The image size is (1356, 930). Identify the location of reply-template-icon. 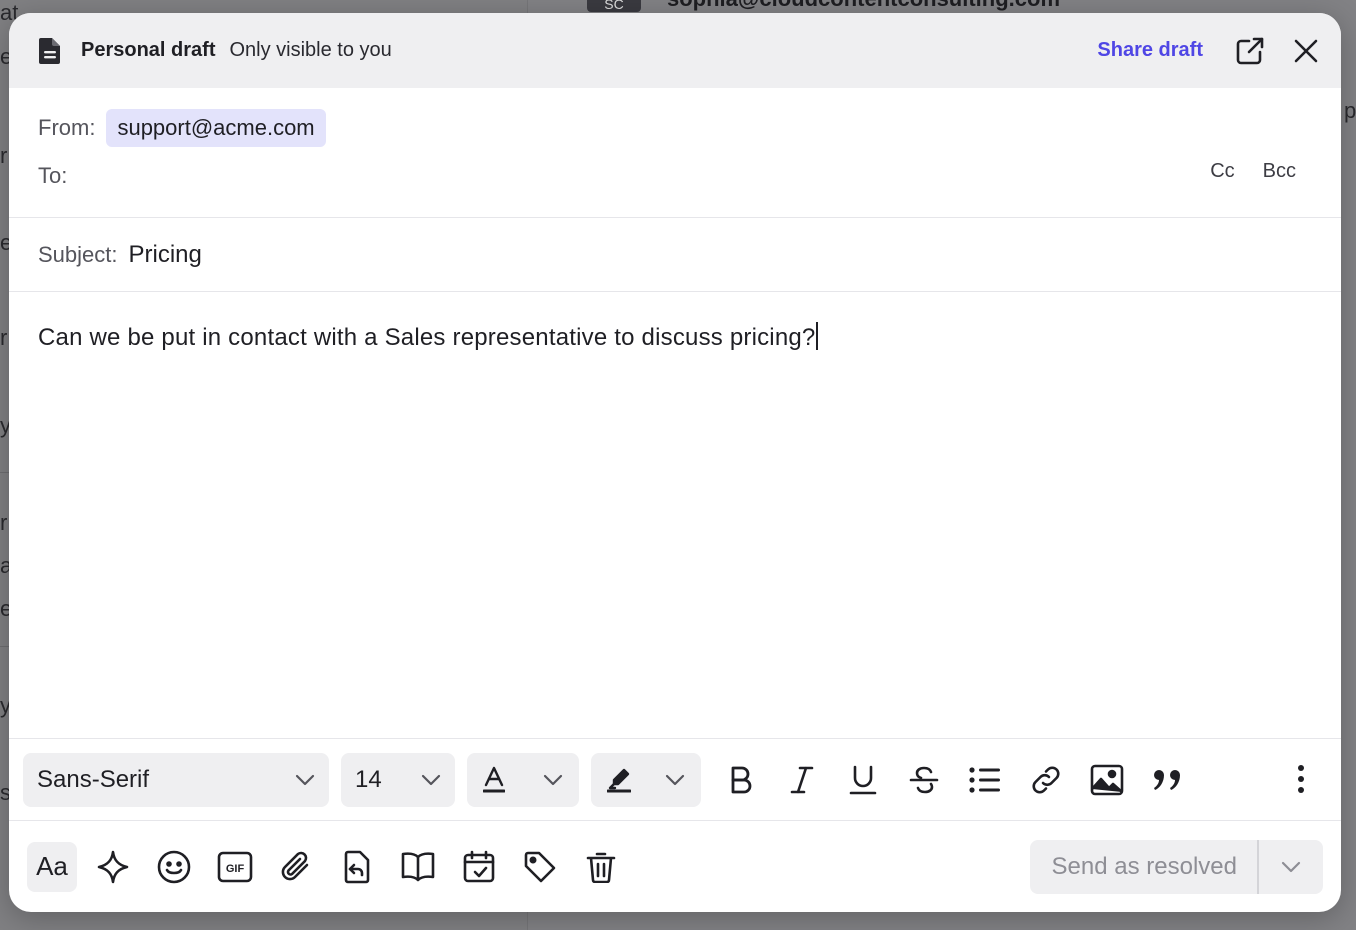
(357, 866).